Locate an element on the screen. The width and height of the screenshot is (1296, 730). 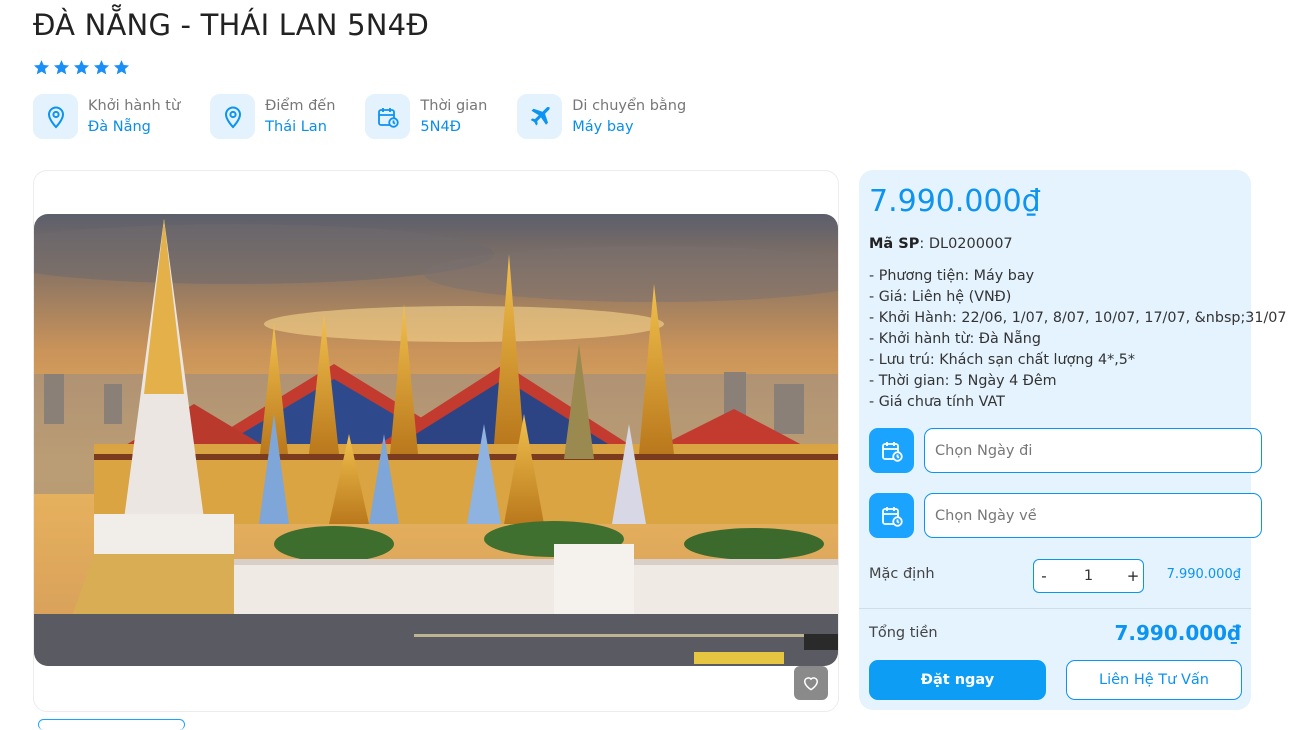
sku-label: Mã SP is located at coordinates (894, 244).